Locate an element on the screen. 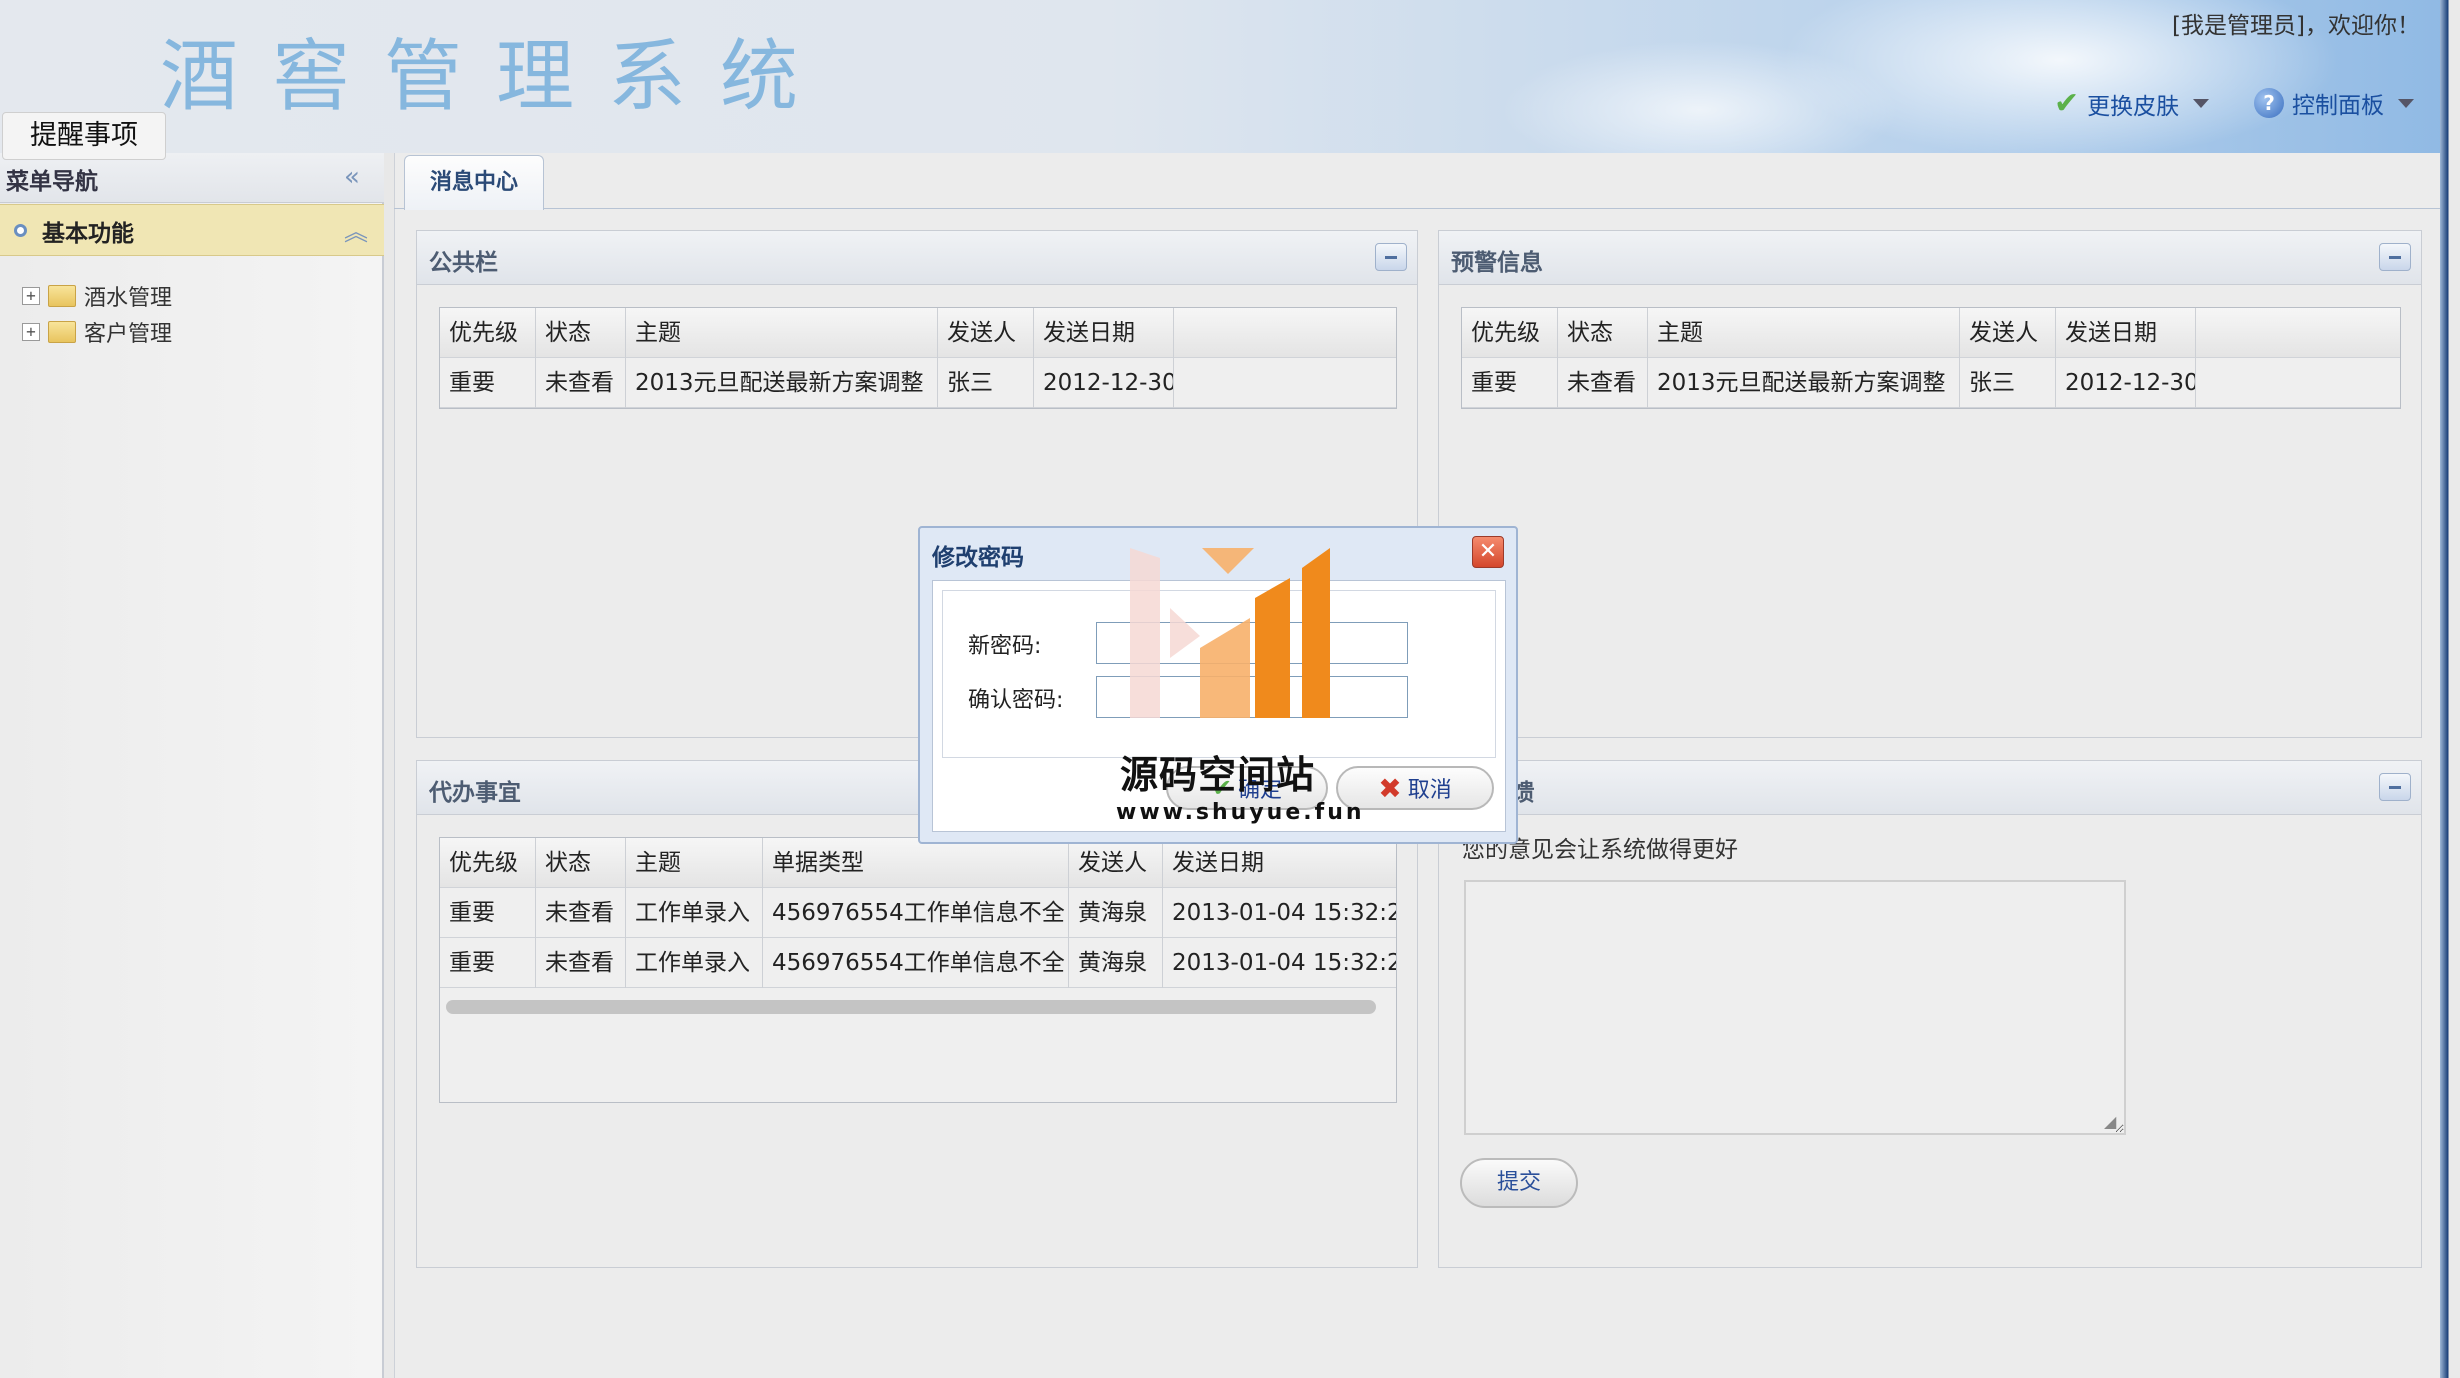 This screenshot has height=1378, width=2460. reminder-tab: 提醒事项 is located at coordinates (84, 136).